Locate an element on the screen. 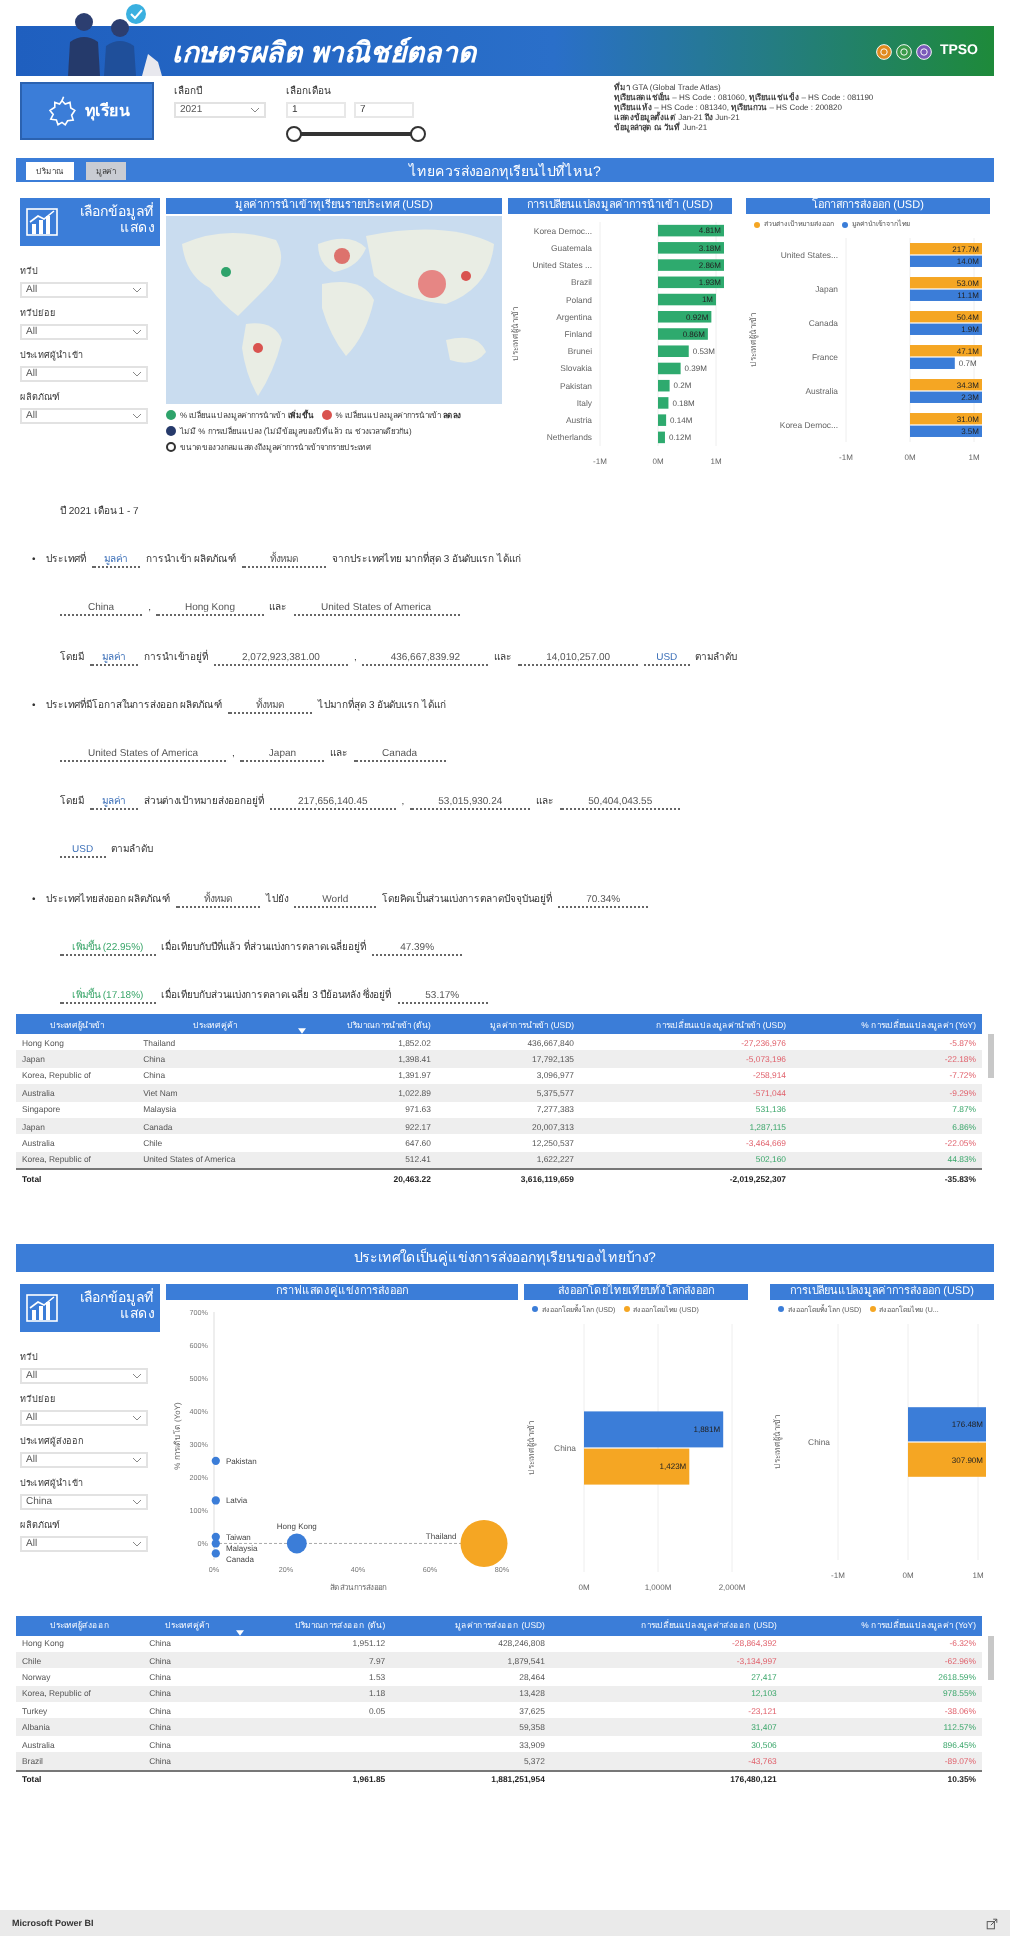 The width and height of the screenshot is (1010, 1936). product-tile: ทุเรียน is located at coordinates (87, 111).